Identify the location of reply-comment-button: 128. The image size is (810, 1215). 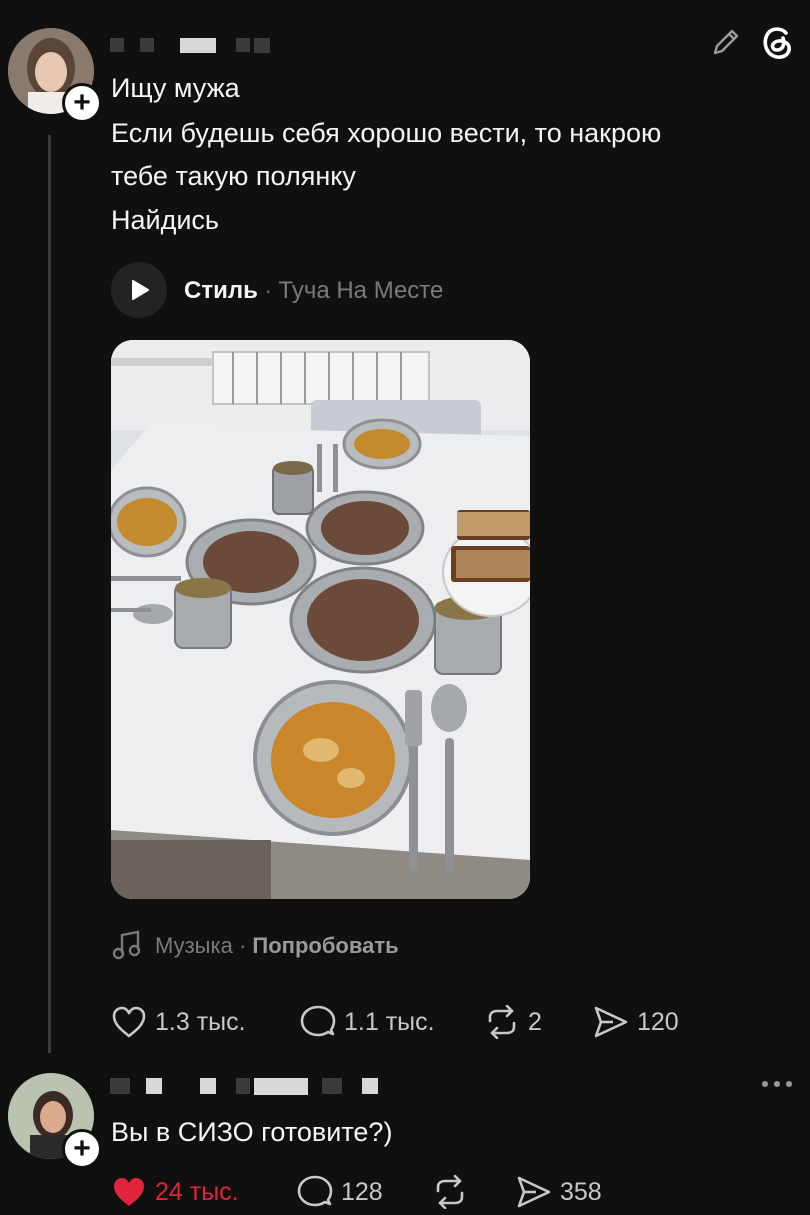
(340, 1192).